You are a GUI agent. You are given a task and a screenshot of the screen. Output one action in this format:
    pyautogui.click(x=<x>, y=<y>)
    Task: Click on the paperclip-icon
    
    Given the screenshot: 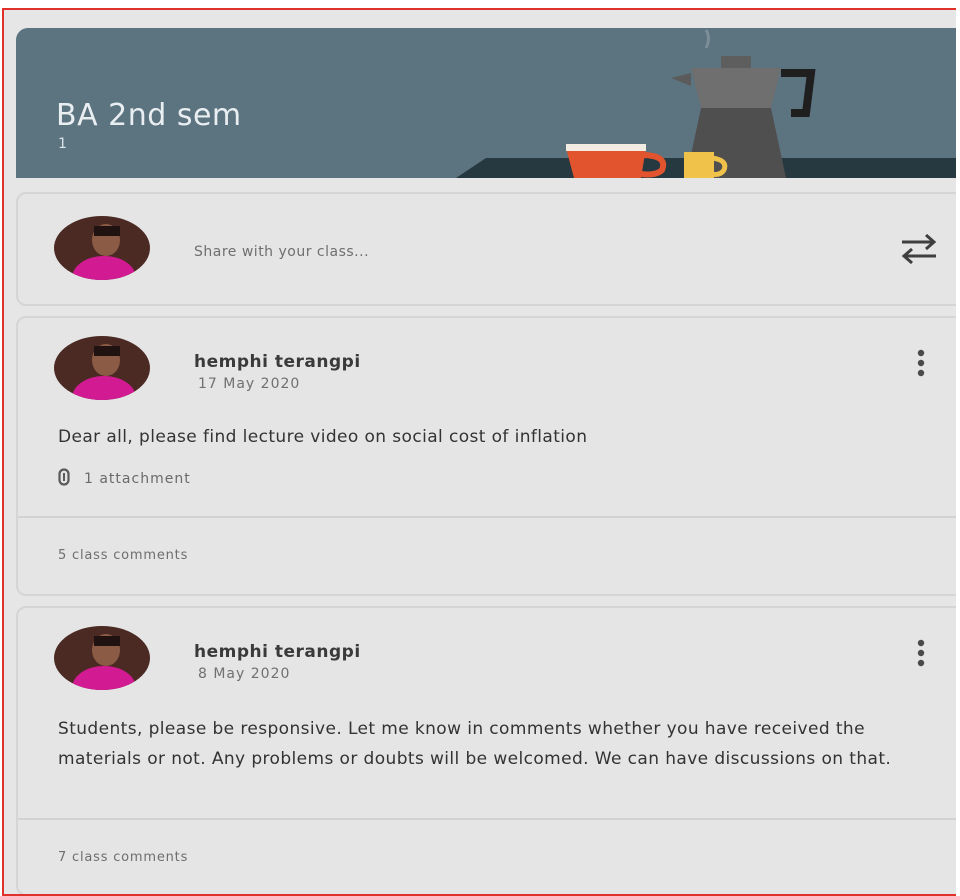 What is the action you would take?
    pyautogui.click(x=64, y=477)
    